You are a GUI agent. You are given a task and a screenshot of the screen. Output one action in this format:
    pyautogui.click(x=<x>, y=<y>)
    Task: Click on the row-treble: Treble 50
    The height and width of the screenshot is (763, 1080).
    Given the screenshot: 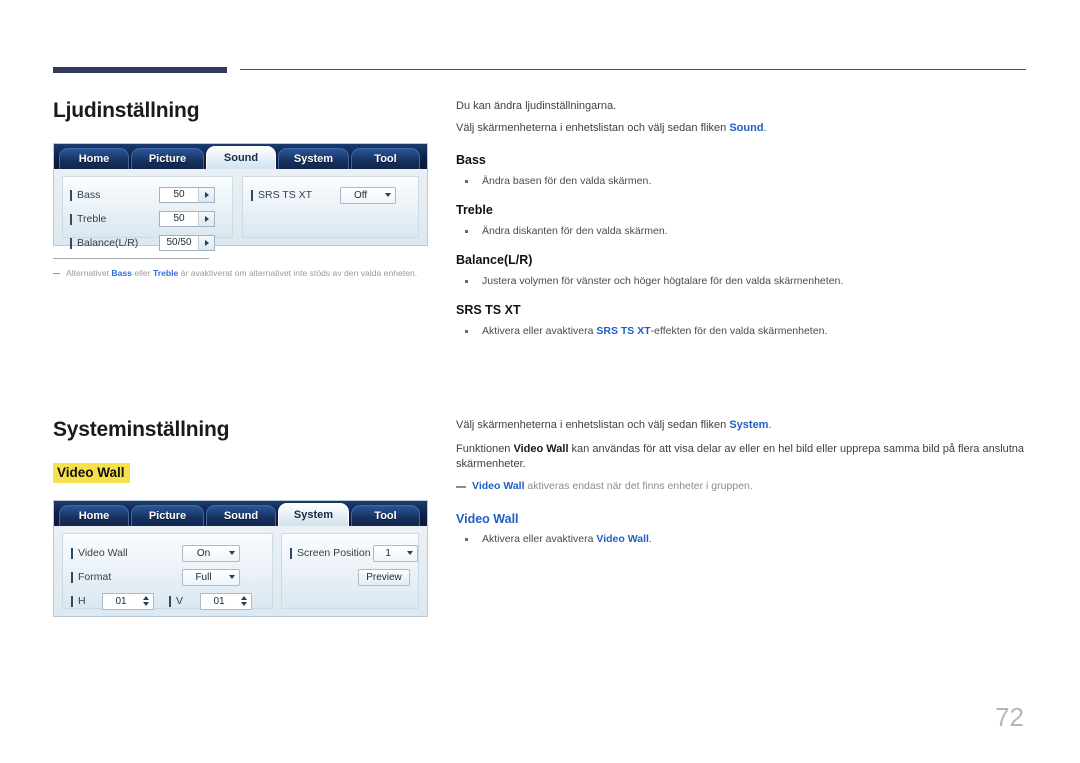 What is the action you would take?
    pyautogui.click(x=150, y=219)
    